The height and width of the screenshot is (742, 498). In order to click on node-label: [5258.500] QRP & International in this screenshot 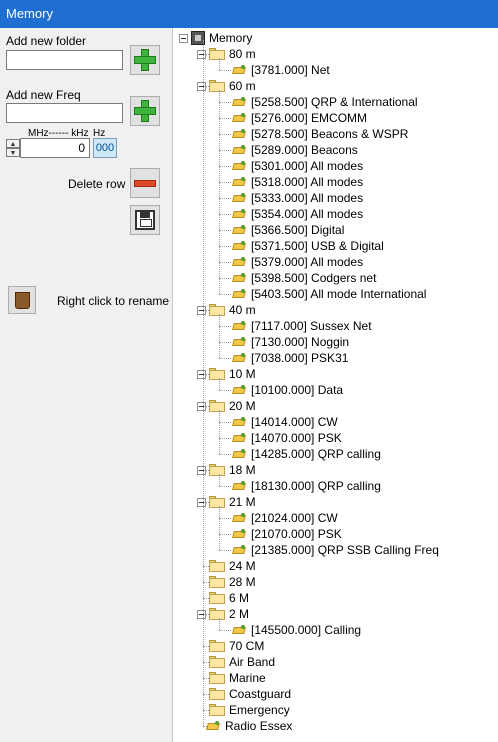, I will do `click(334, 102)`.